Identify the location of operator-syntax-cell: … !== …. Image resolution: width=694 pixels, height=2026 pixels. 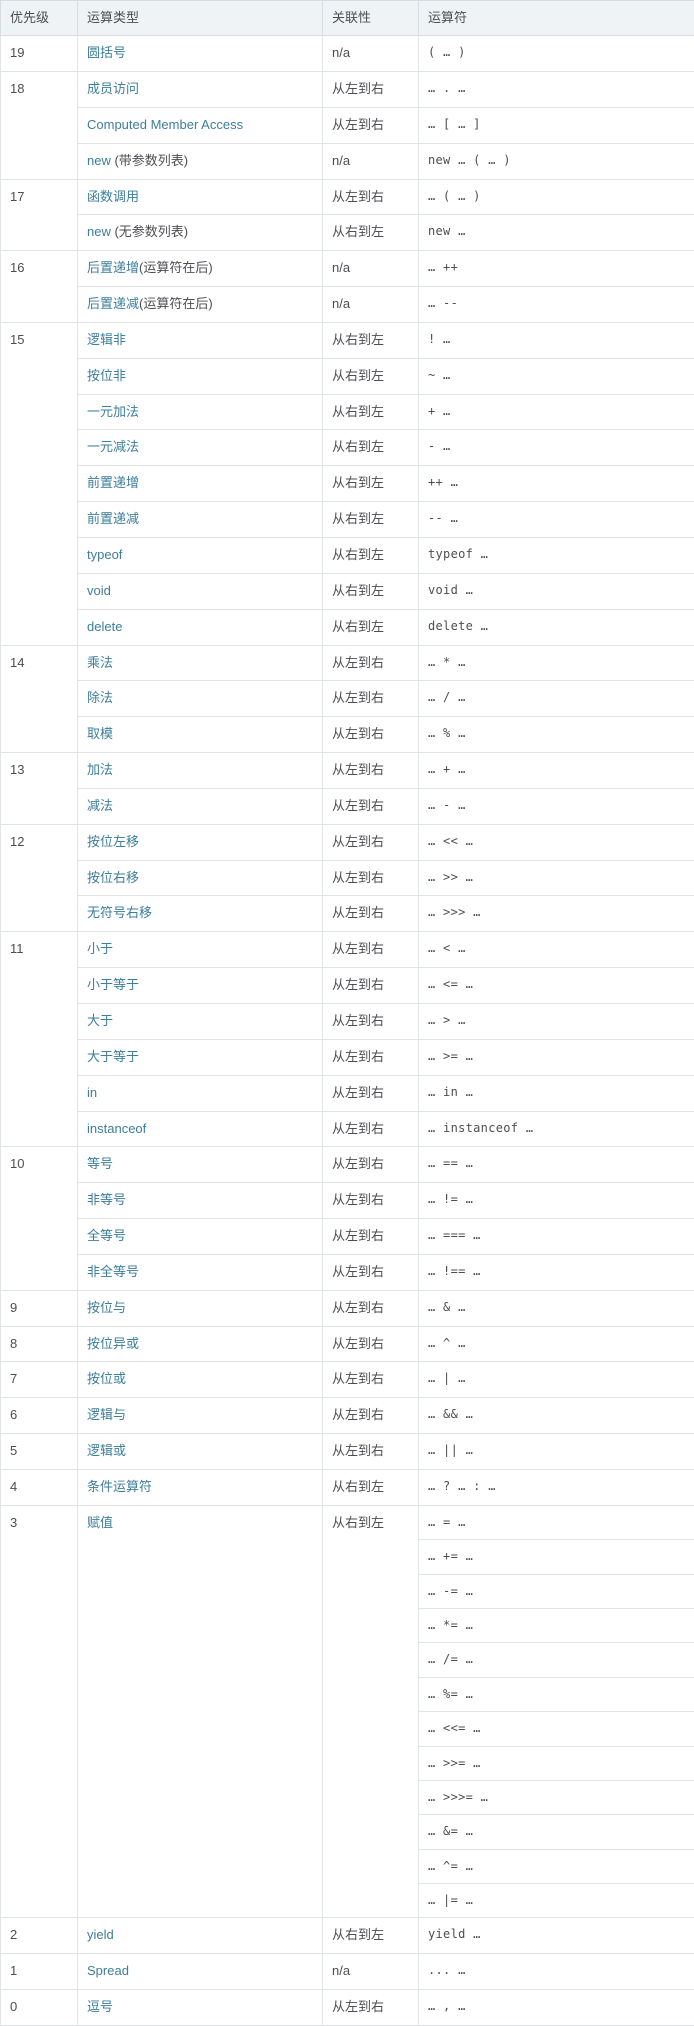
(556, 1272).